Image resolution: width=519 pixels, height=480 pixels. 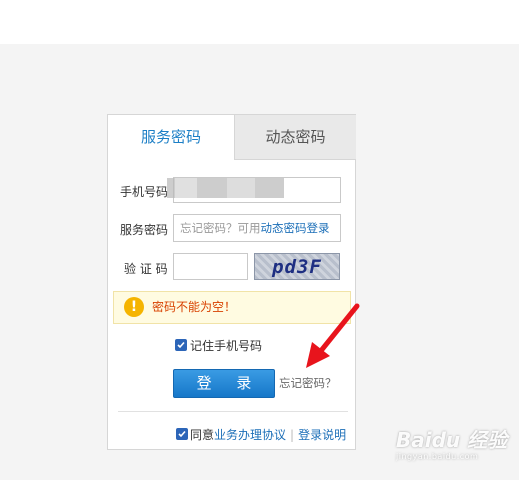 I want to click on agree-checkbox, so click(x=182, y=434).